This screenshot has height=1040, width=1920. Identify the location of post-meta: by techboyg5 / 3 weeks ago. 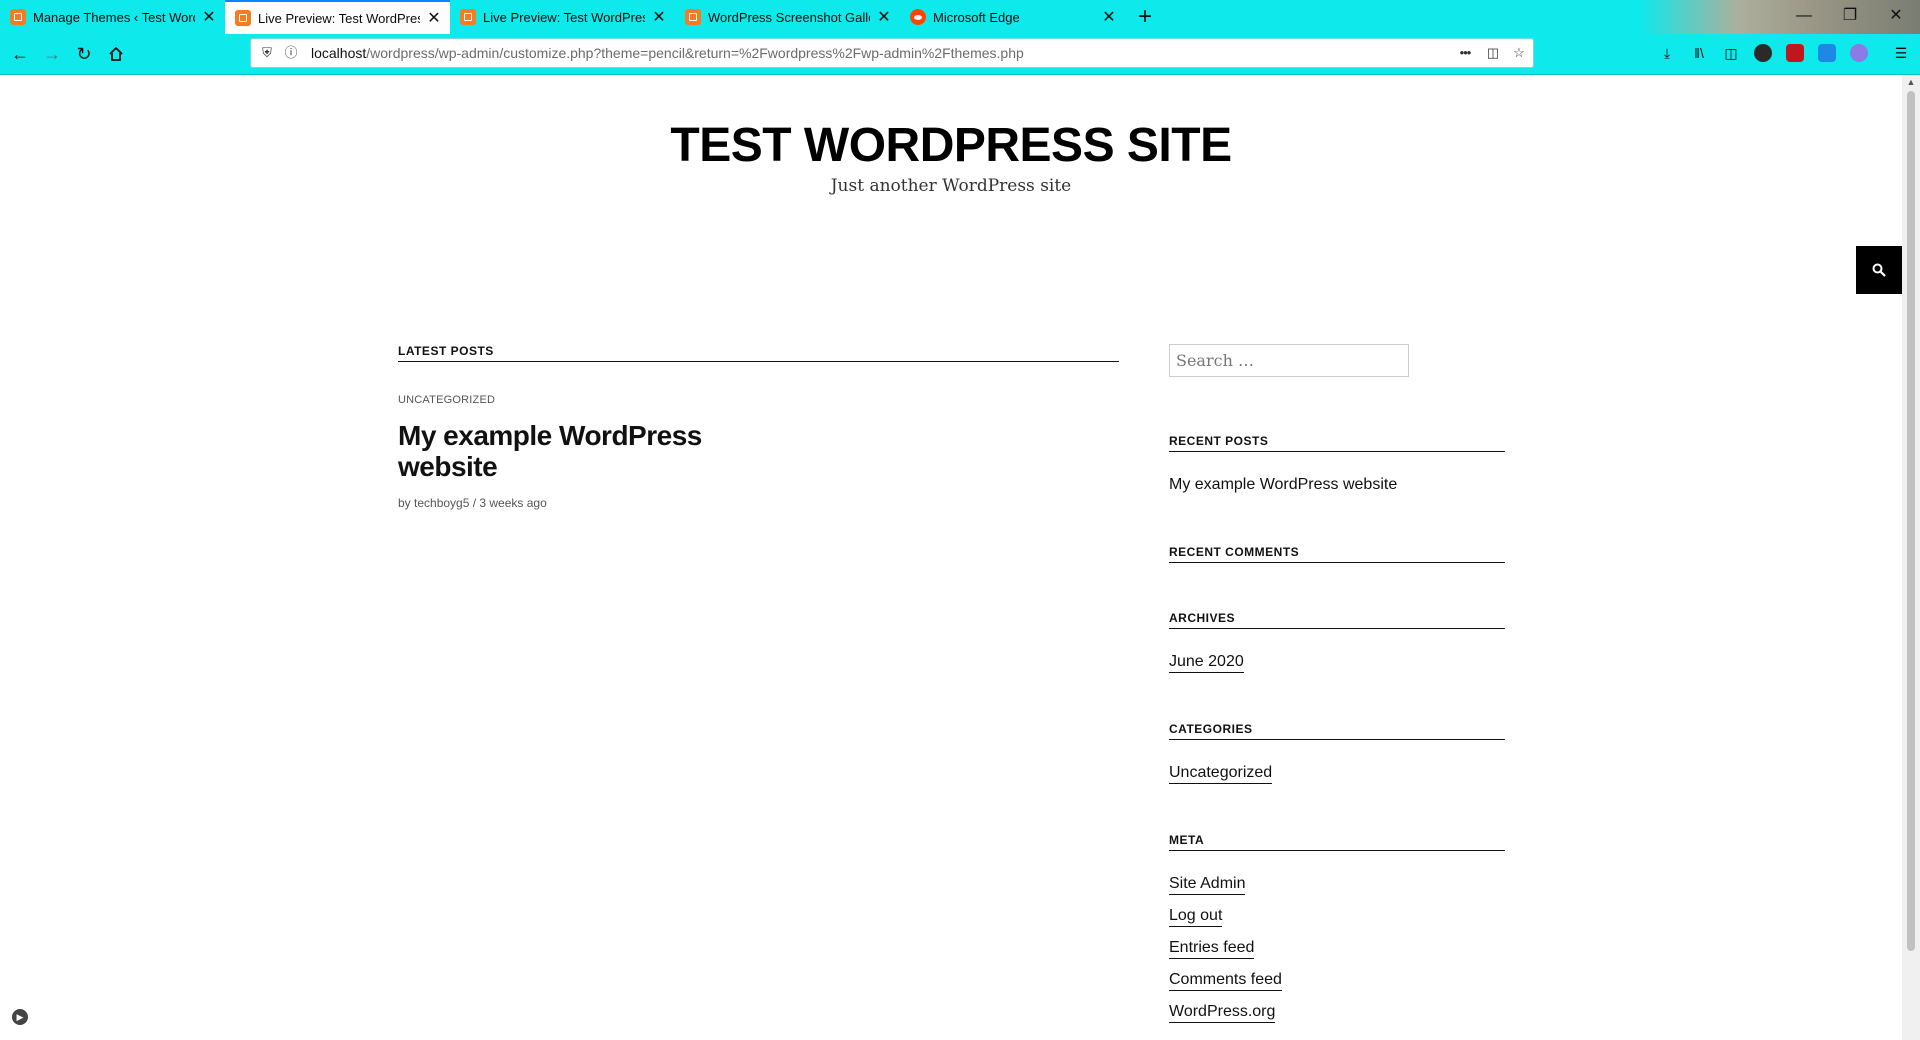
(472, 503).